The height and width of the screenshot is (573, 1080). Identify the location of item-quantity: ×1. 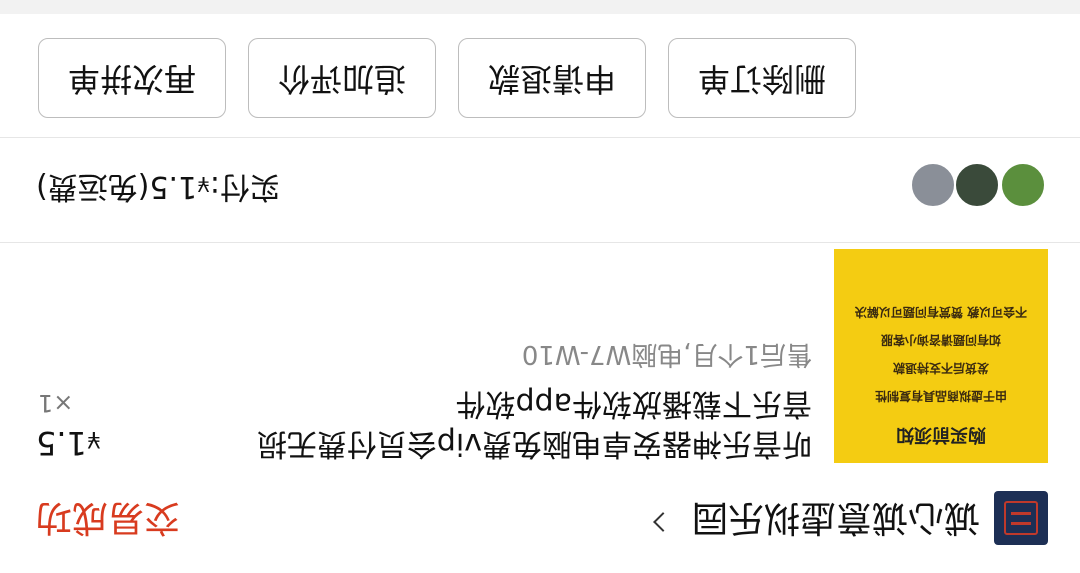
(56, 403).